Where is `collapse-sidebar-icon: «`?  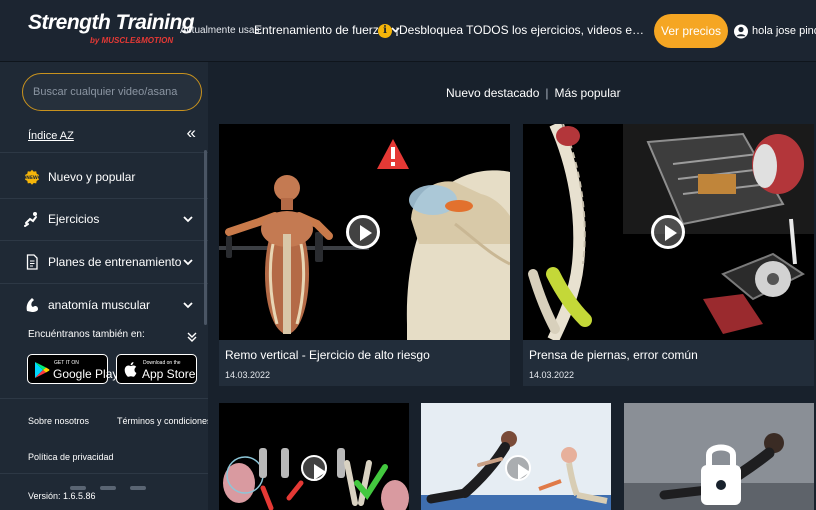 collapse-sidebar-icon: « is located at coordinates (191, 133).